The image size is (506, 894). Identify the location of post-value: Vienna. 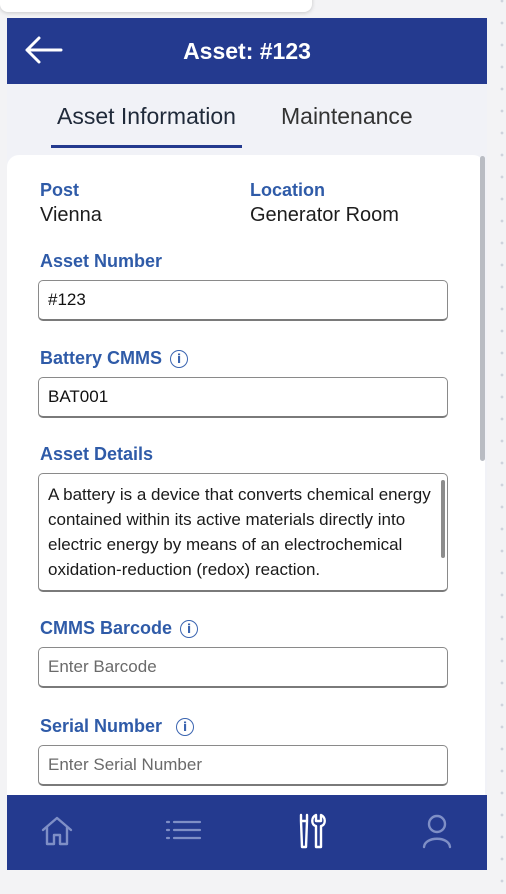
(71, 215).